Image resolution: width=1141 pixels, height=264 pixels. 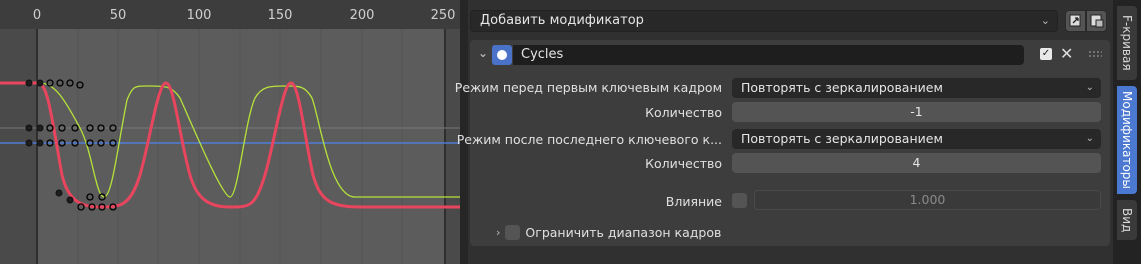 What do you see at coordinates (280, 15) in the screenshot?
I see `frame-tick-150: 150` at bounding box center [280, 15].